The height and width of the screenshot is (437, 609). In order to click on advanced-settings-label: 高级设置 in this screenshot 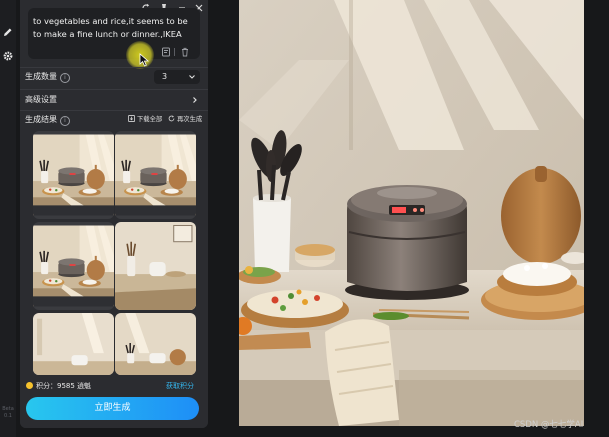, I will do `click(41, 99)`.